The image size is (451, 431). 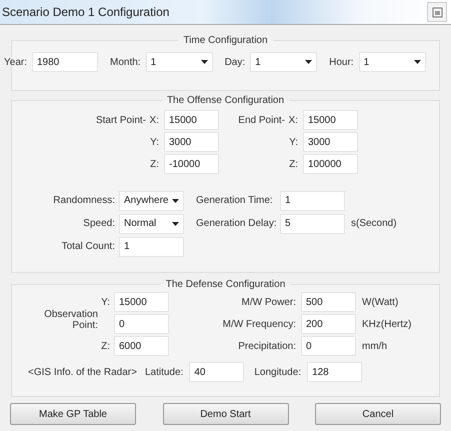 I want to click on section-label: <GIS Info. of the Radar>, so click(x=82, y=372).